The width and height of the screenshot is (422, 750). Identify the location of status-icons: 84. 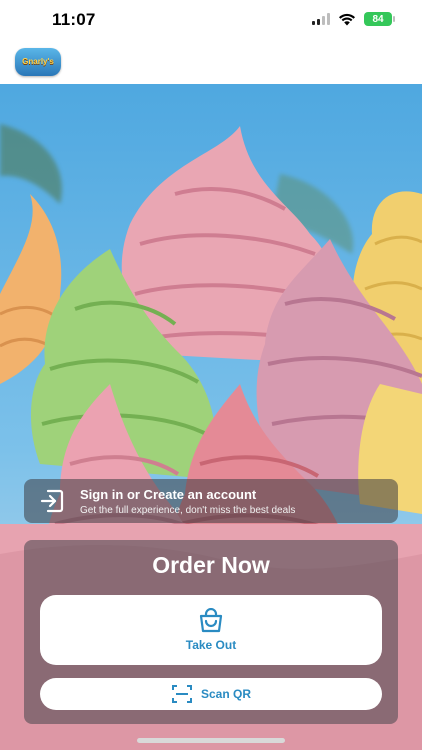
(353, 19).